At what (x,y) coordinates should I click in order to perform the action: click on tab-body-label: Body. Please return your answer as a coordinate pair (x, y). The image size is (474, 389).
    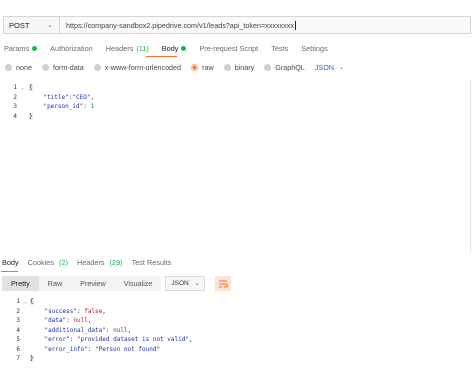
    Looking at the image, I should click on (170, 48).